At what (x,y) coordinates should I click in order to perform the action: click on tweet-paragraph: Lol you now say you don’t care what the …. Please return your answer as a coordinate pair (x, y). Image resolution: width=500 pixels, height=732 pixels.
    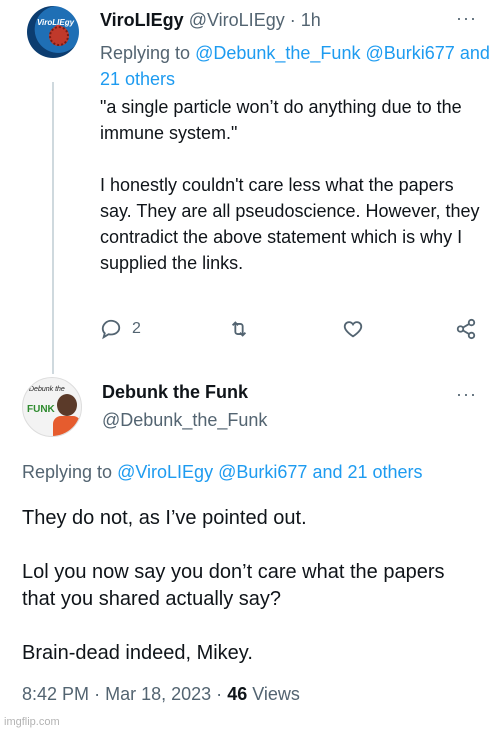
    Looking at the image, I should click on (233, 585).